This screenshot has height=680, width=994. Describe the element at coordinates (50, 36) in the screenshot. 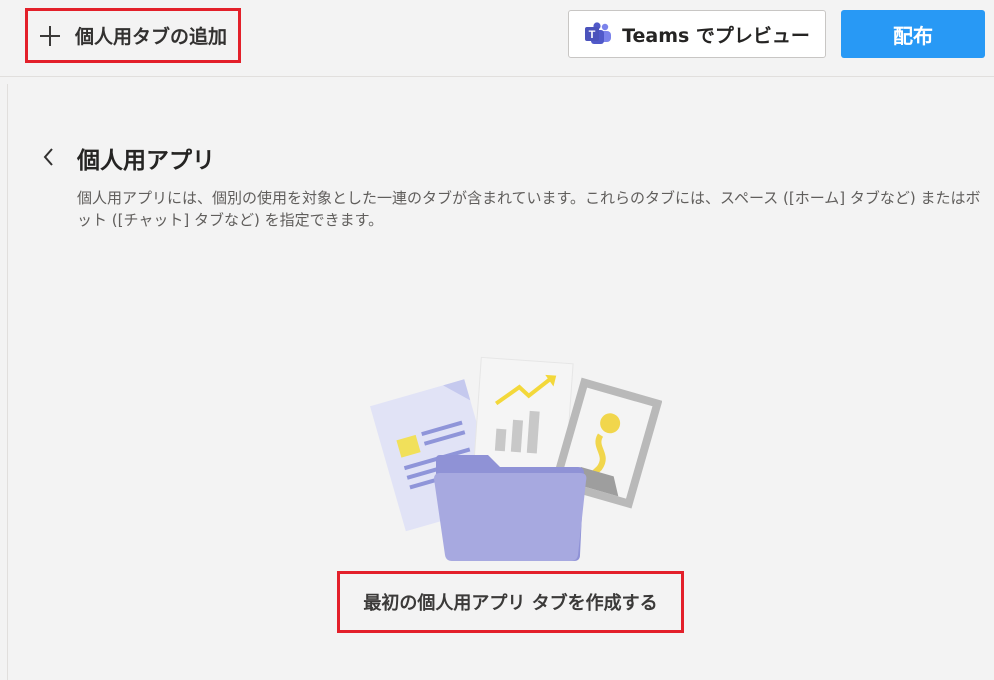

I see `plus-icon` at that location.